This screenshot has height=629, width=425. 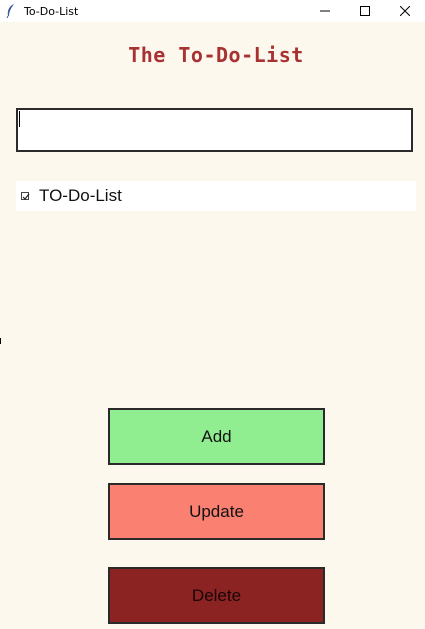 I want to click on close-icon, so click(x=405, y=11).